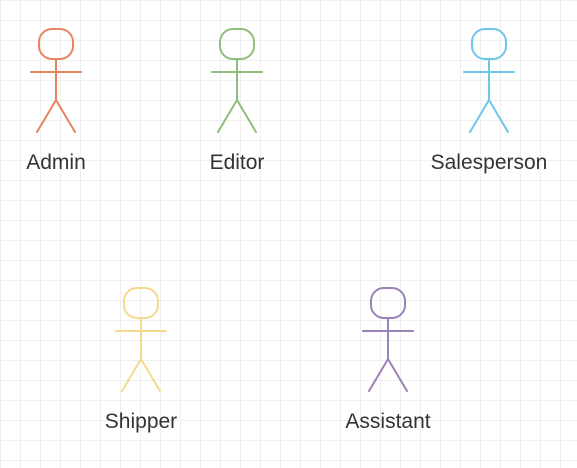  I want to click on actor-salesperson: Salesperson, so click(489, 108).